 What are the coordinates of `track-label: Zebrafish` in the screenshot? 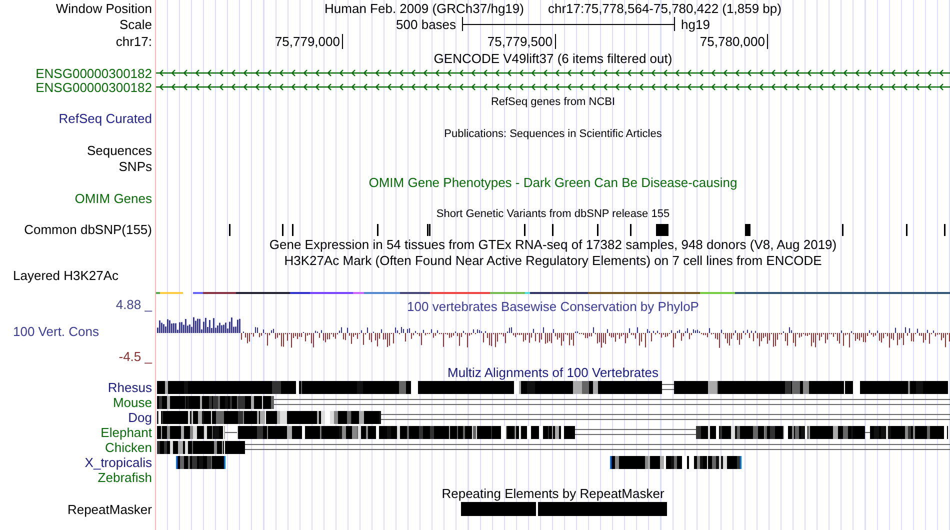 It's located at (125, 477).